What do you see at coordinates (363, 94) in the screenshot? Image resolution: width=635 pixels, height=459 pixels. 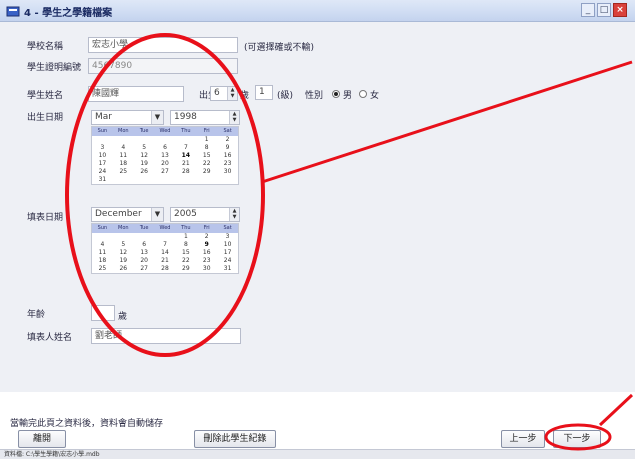 I see `female-radio` at bounding box center [363, 94].